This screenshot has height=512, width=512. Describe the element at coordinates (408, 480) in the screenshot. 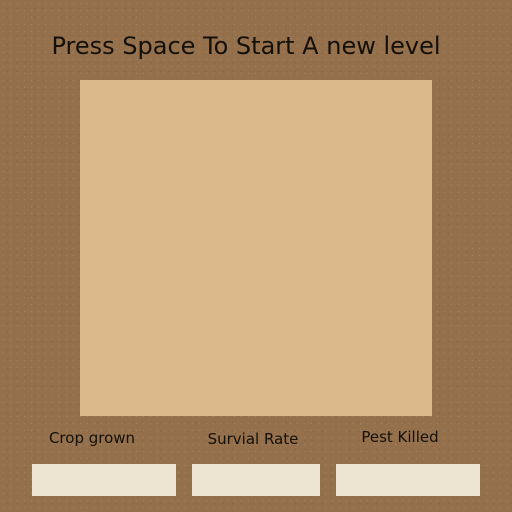

I see `pest-killed-value-box` at that location.